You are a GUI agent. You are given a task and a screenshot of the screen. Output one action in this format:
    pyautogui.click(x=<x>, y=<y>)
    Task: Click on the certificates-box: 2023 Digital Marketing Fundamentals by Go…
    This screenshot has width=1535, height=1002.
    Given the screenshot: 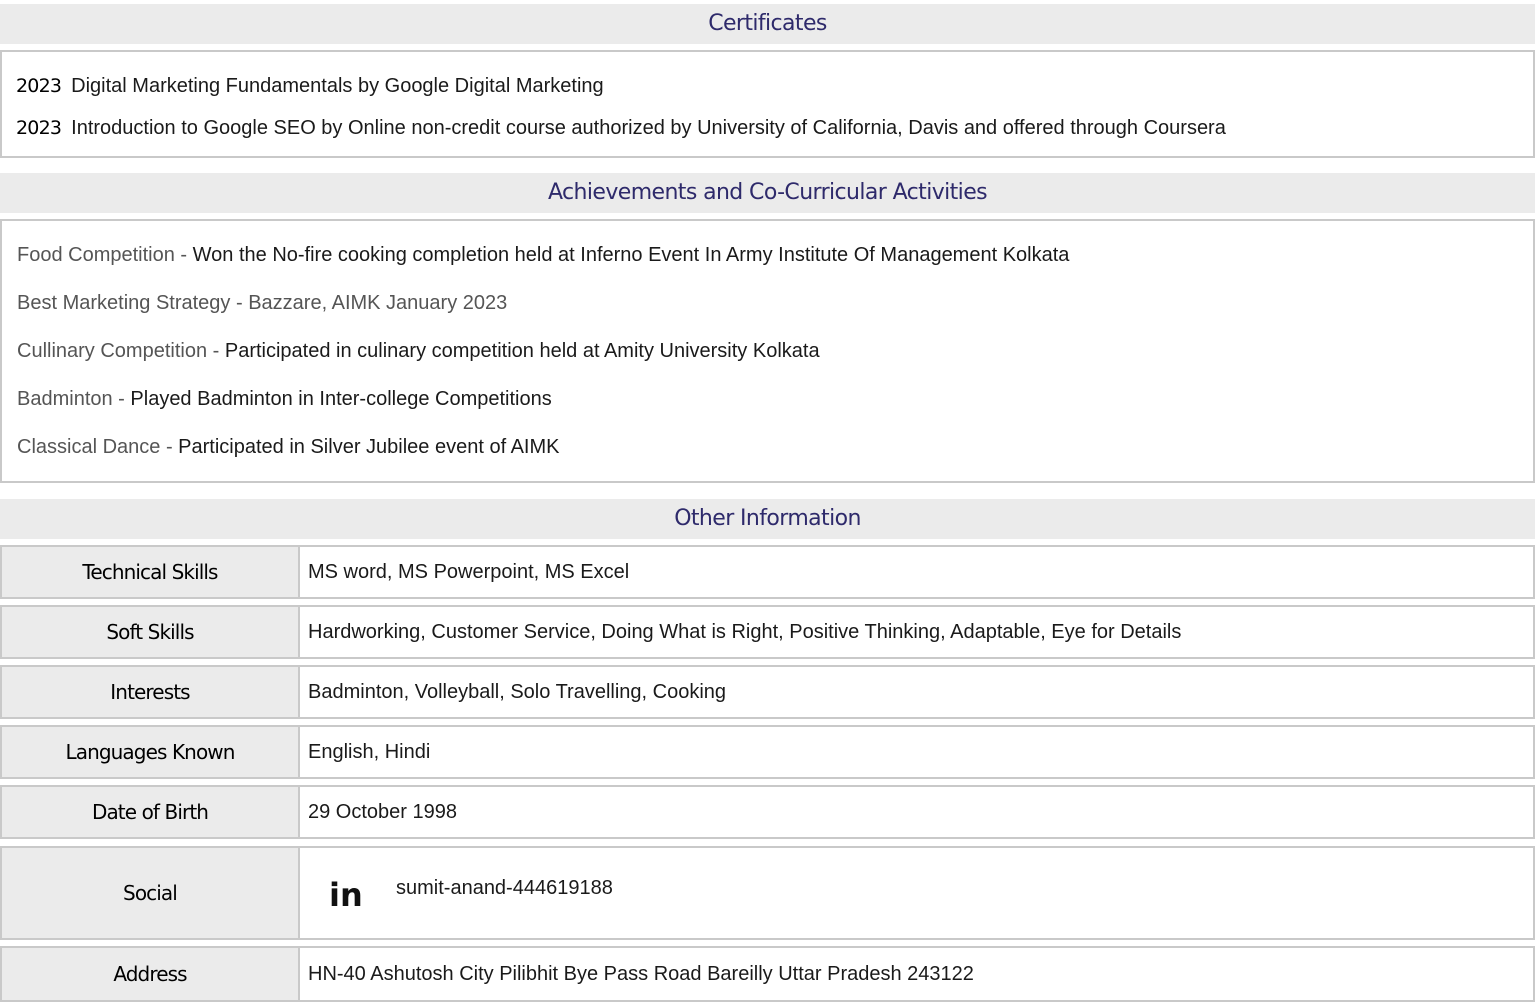 What is the action you would take?
    pyautogui.click(x=767, y=104)
    